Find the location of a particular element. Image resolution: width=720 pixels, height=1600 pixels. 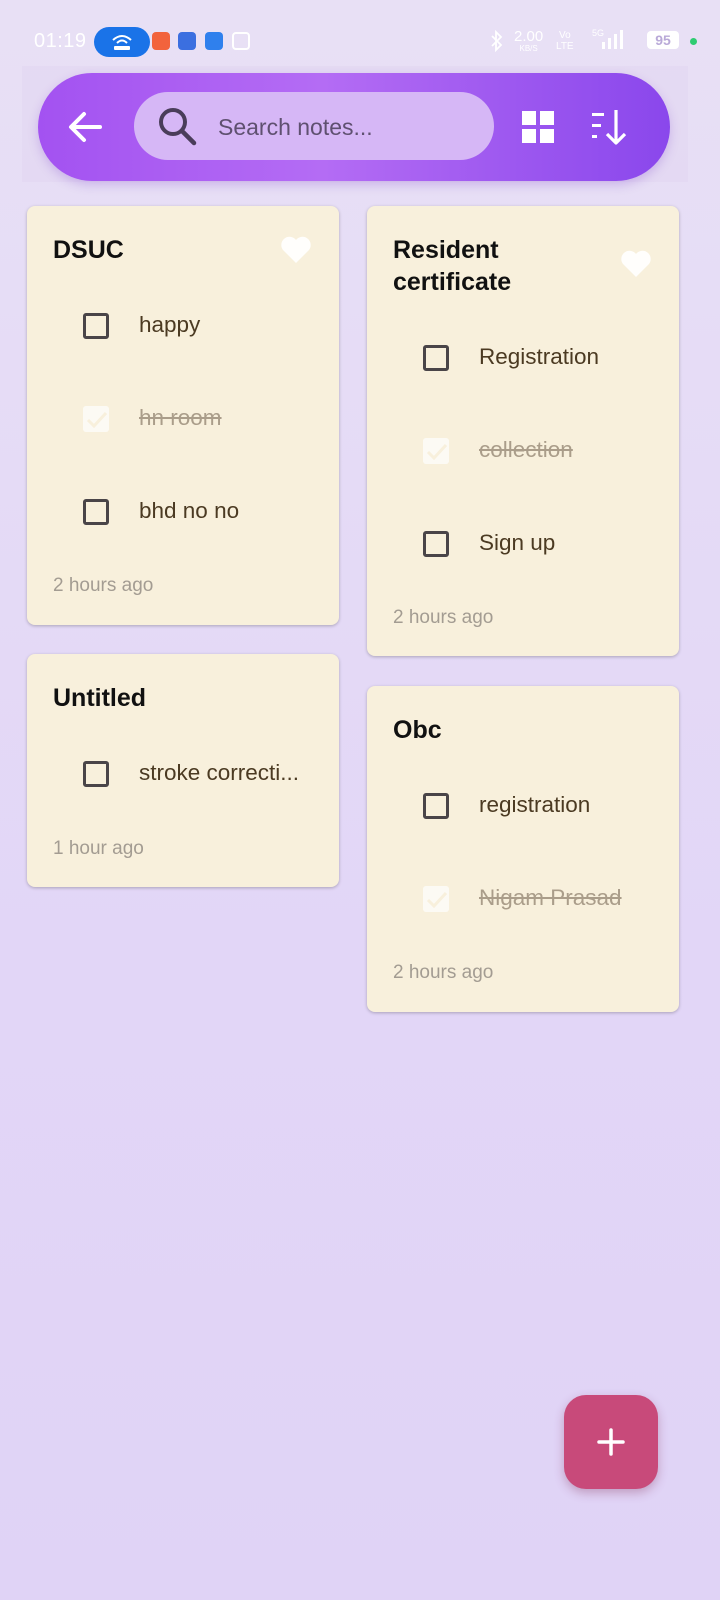

checklist-item: collection is located at coordinates (543, 453).